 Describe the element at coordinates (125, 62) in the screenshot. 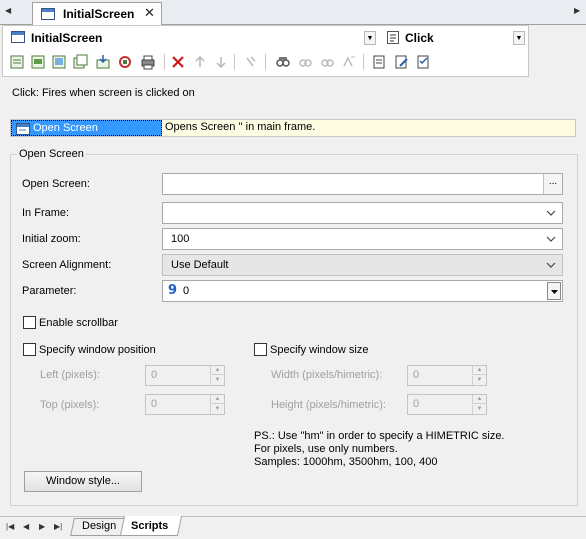

I see `refresh-icon` at that location.